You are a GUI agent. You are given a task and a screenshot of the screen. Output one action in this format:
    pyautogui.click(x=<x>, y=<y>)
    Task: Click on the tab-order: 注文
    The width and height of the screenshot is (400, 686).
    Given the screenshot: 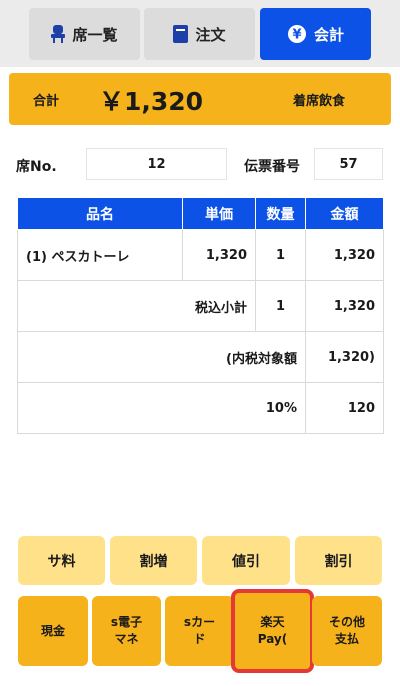 What is the action you would take?
    pyautogui.click(x=199, y=34)
    